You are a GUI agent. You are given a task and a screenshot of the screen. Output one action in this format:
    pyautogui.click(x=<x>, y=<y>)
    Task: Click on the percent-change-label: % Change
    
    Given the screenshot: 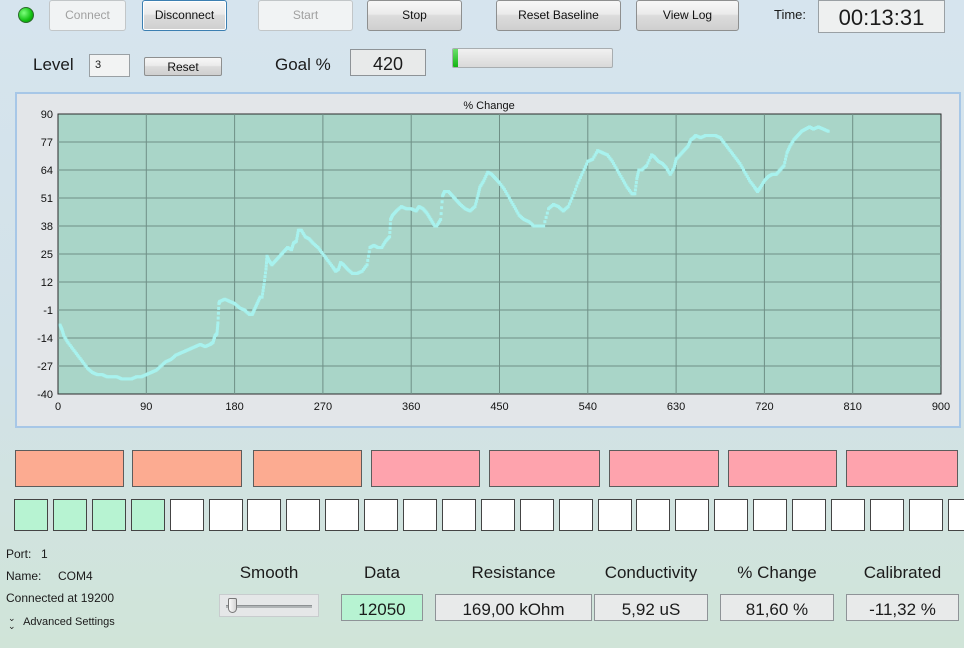 What is the action you would take?
    pyautogui.click(x=777, y=572)
    